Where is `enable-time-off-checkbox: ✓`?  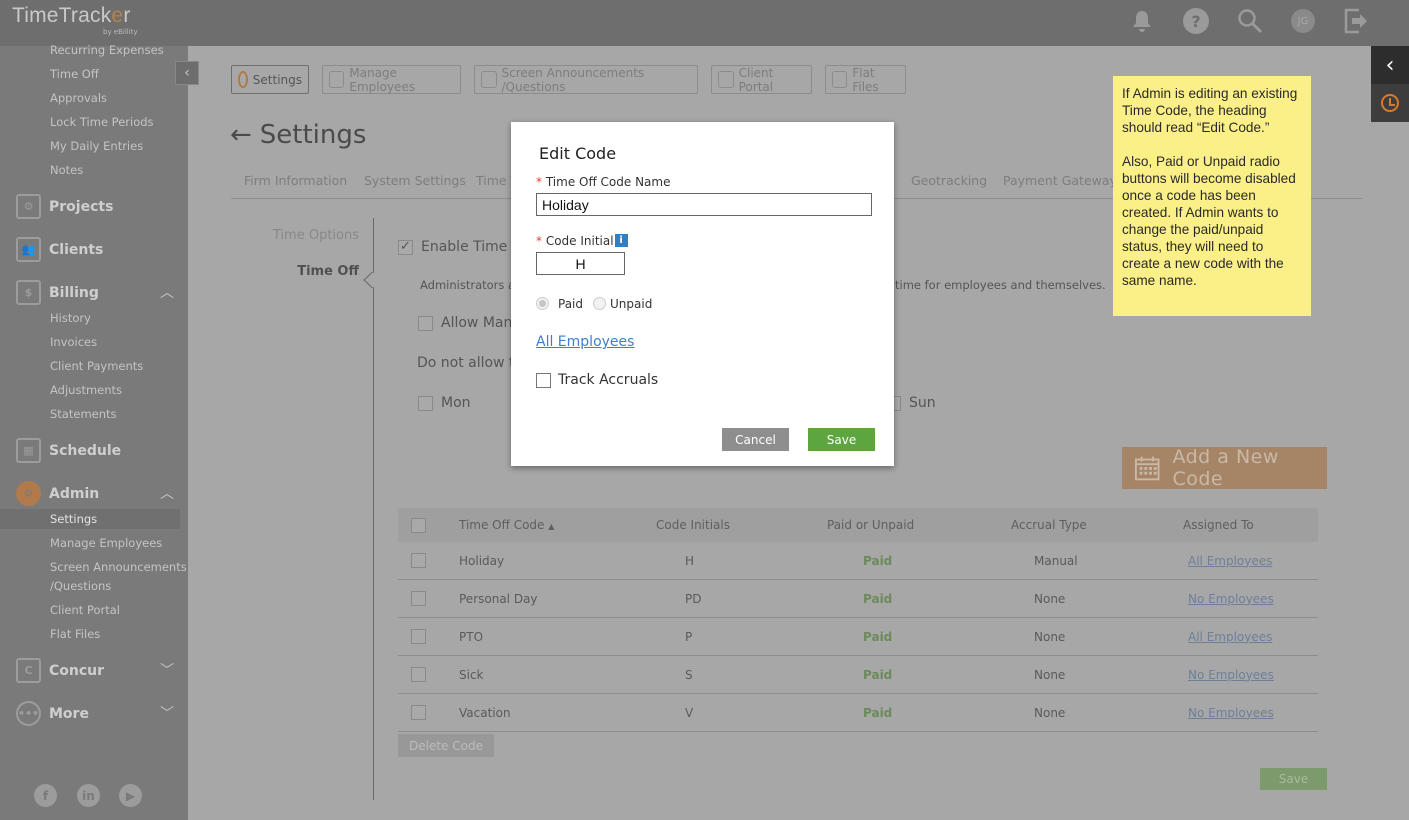
enable-time-off-checkbox: ✓ is located at coordinates (405, 247).